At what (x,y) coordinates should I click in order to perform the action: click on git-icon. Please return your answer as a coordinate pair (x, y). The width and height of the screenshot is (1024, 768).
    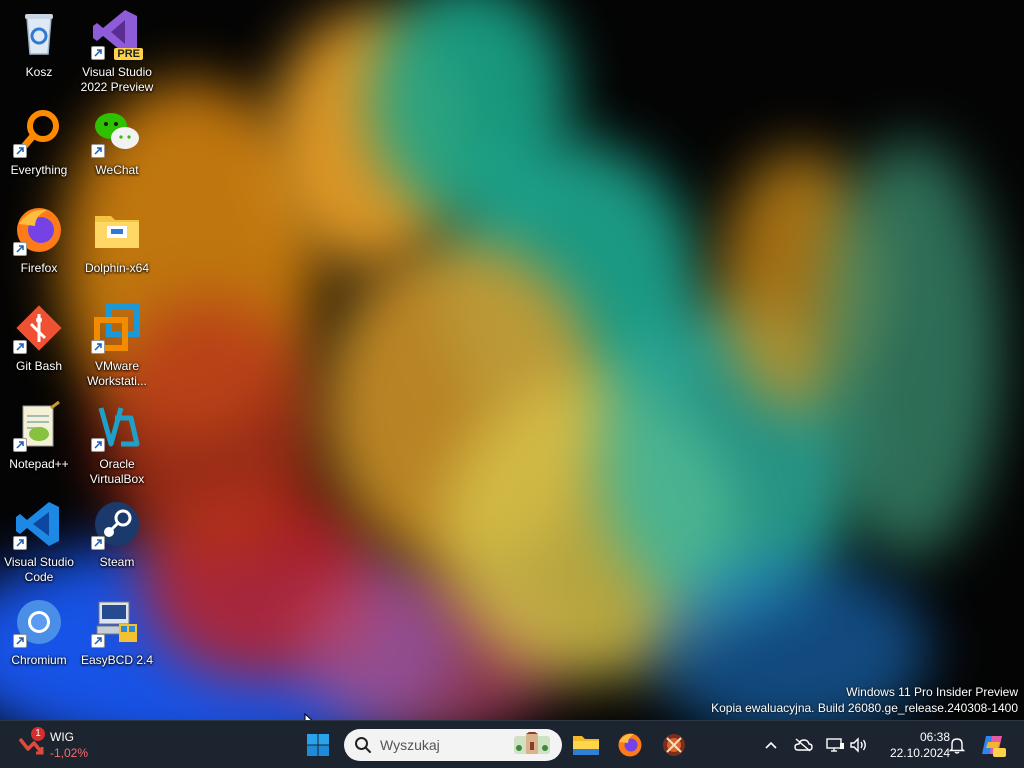
    Looking at the image, I should click on (39, 328).